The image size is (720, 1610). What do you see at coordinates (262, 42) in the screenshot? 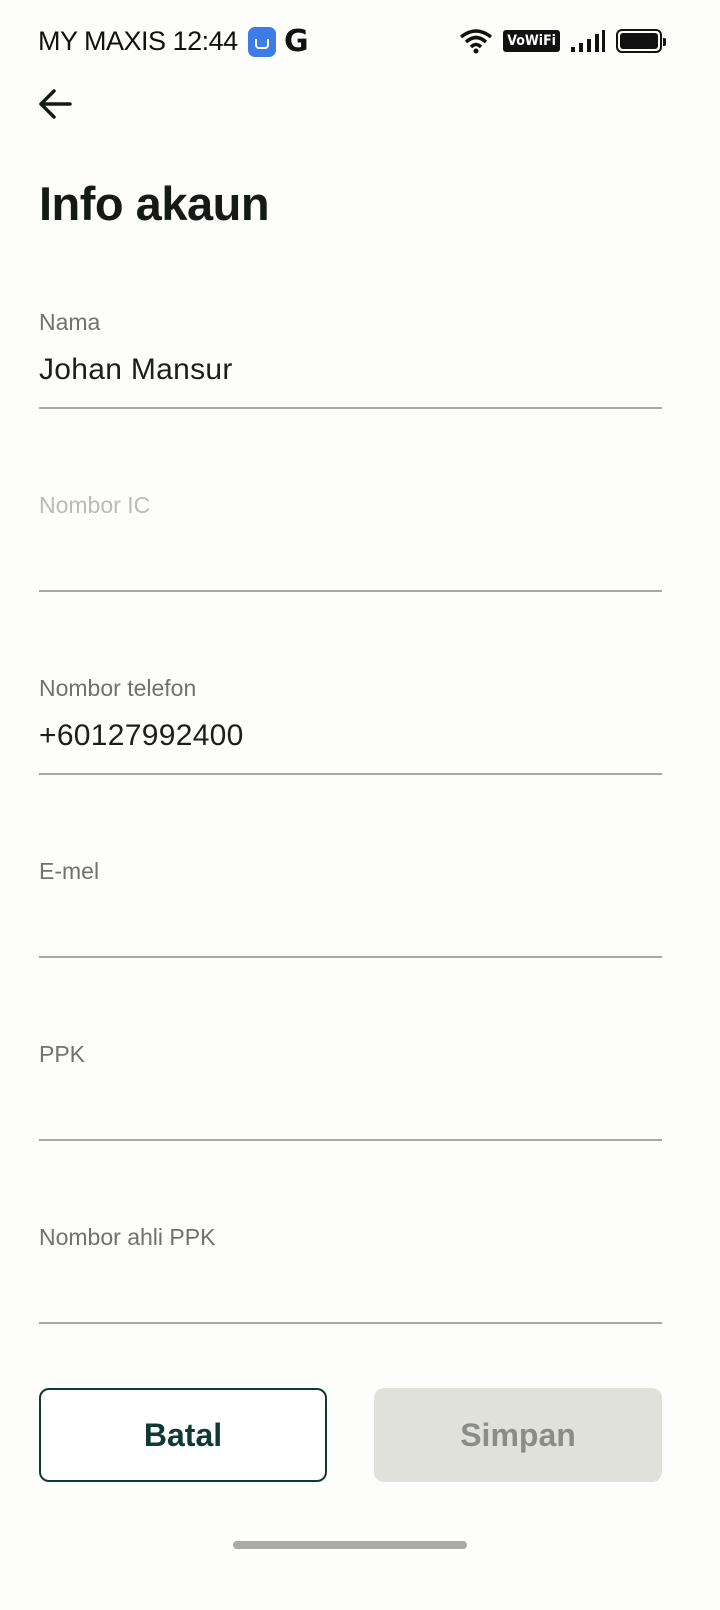
I see `app-notification-icon` at bounding box center [262, 42].